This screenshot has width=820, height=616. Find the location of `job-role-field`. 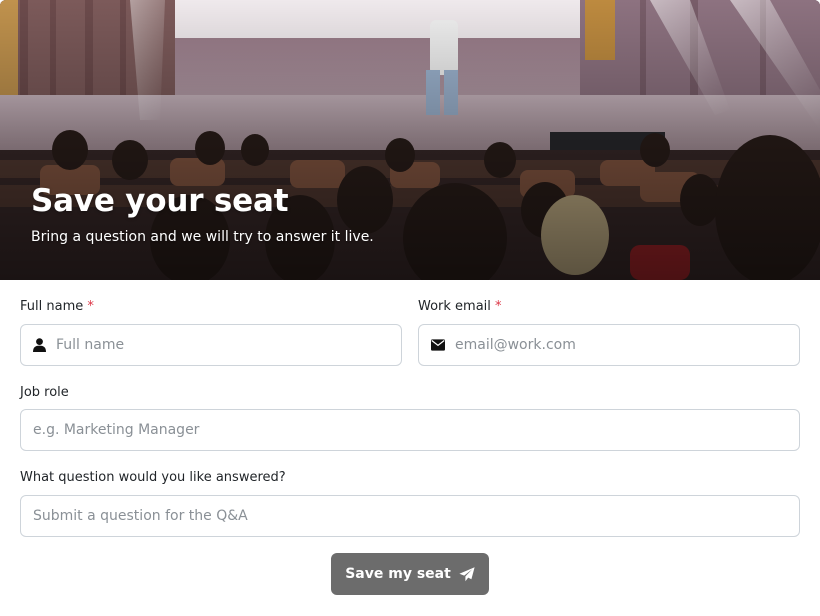

job-role-field is located at coordinates (410, 430).